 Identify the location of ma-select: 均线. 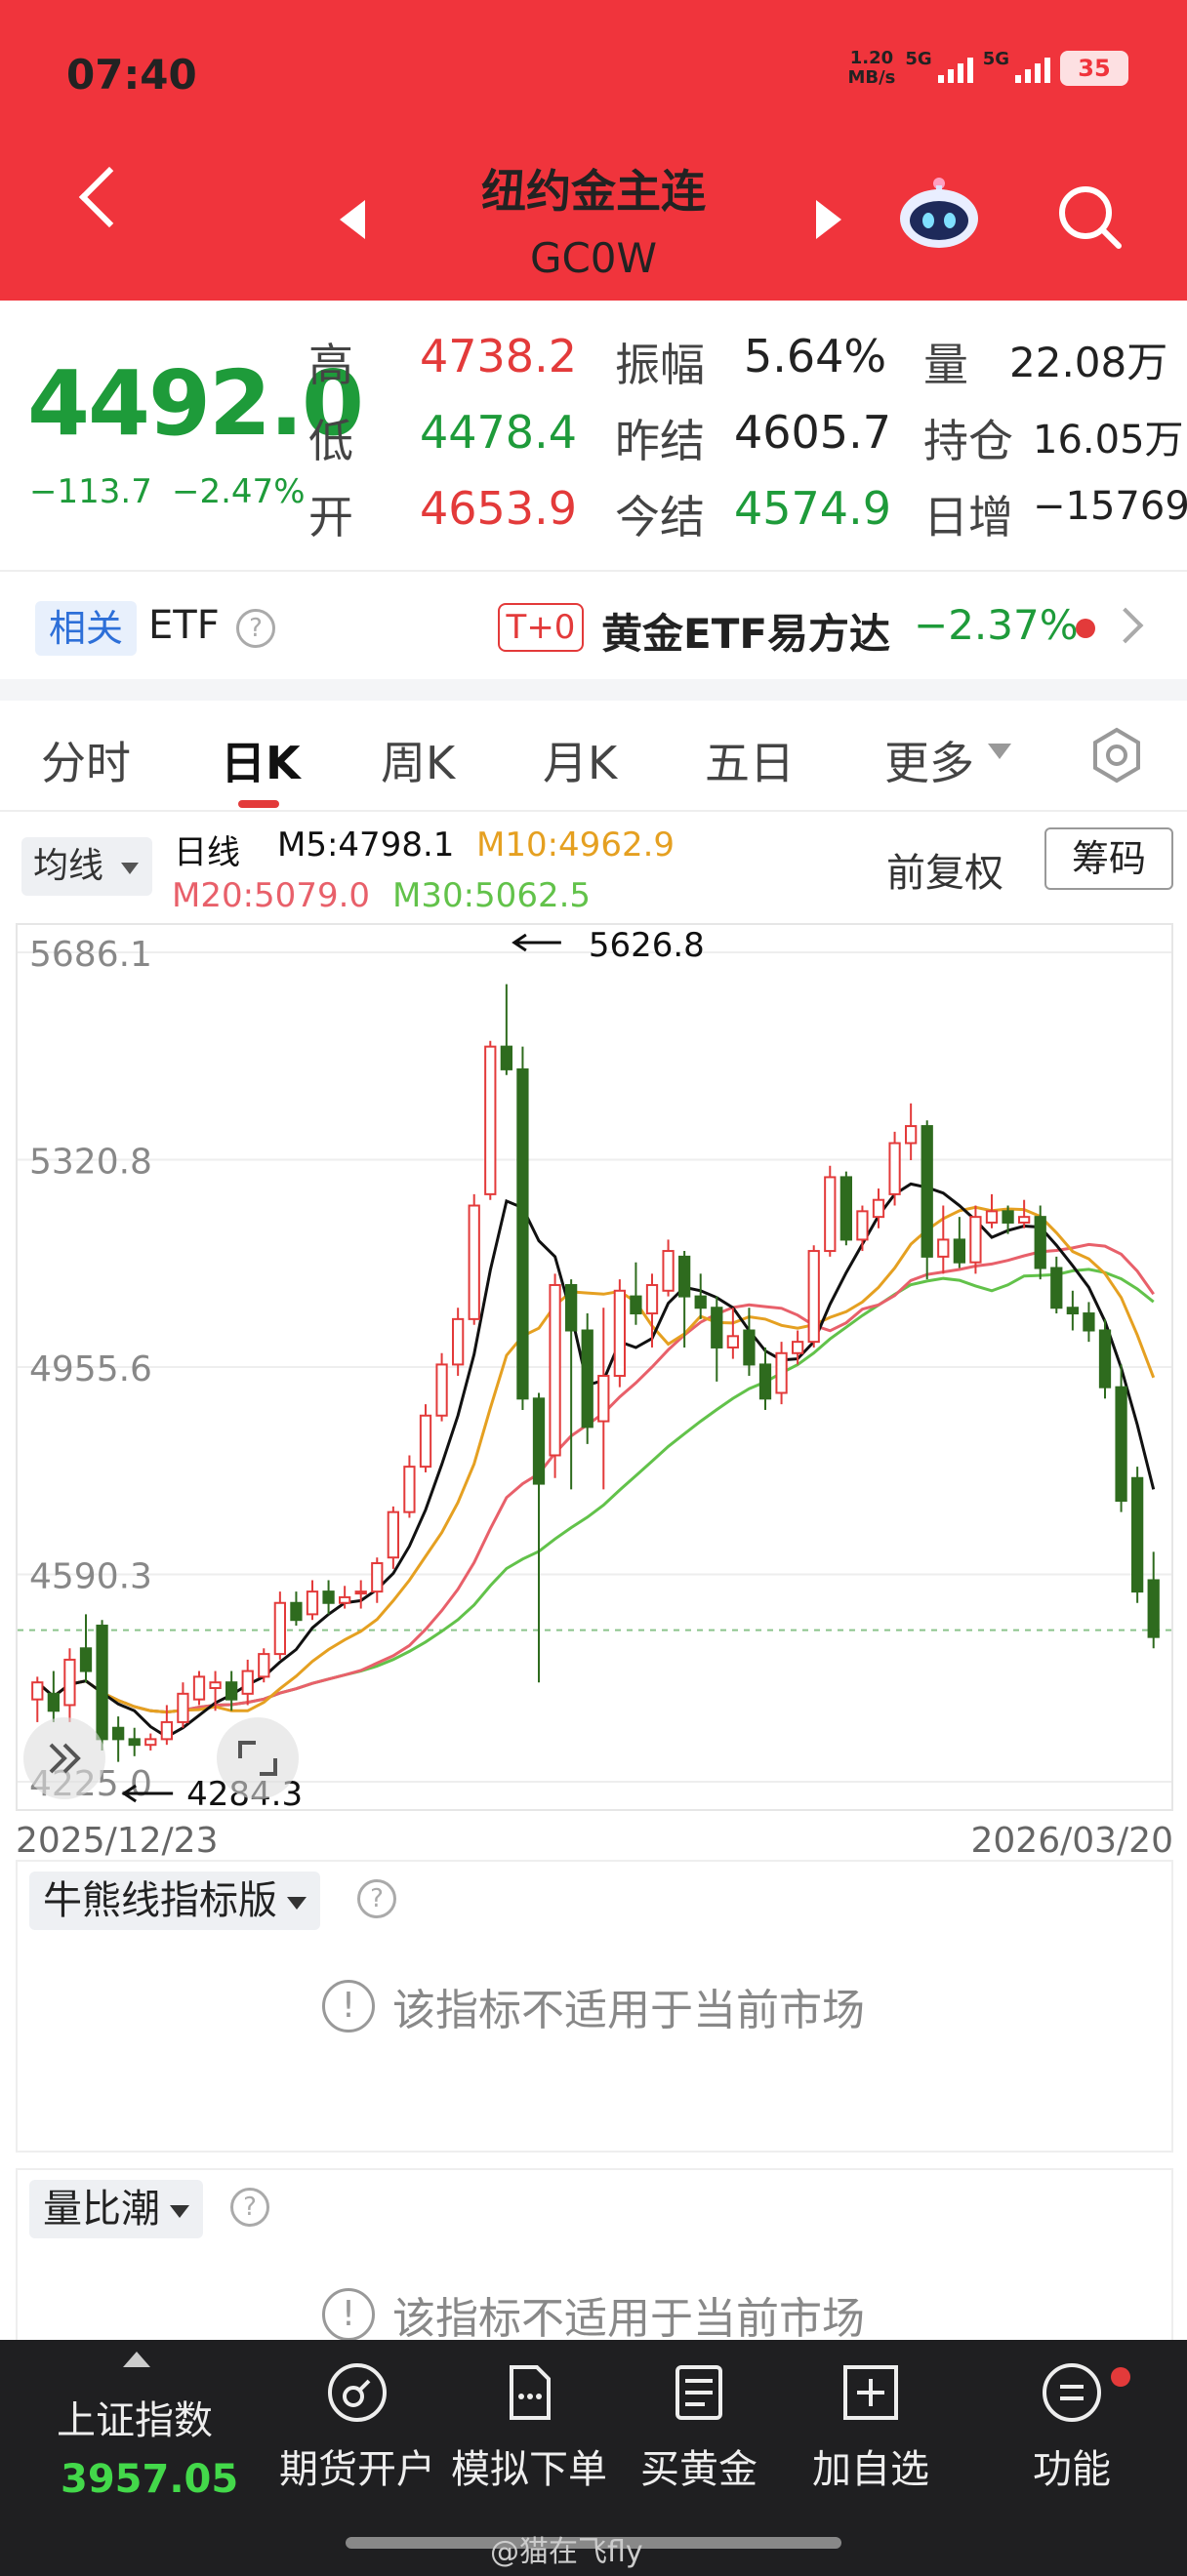
(86, 866).